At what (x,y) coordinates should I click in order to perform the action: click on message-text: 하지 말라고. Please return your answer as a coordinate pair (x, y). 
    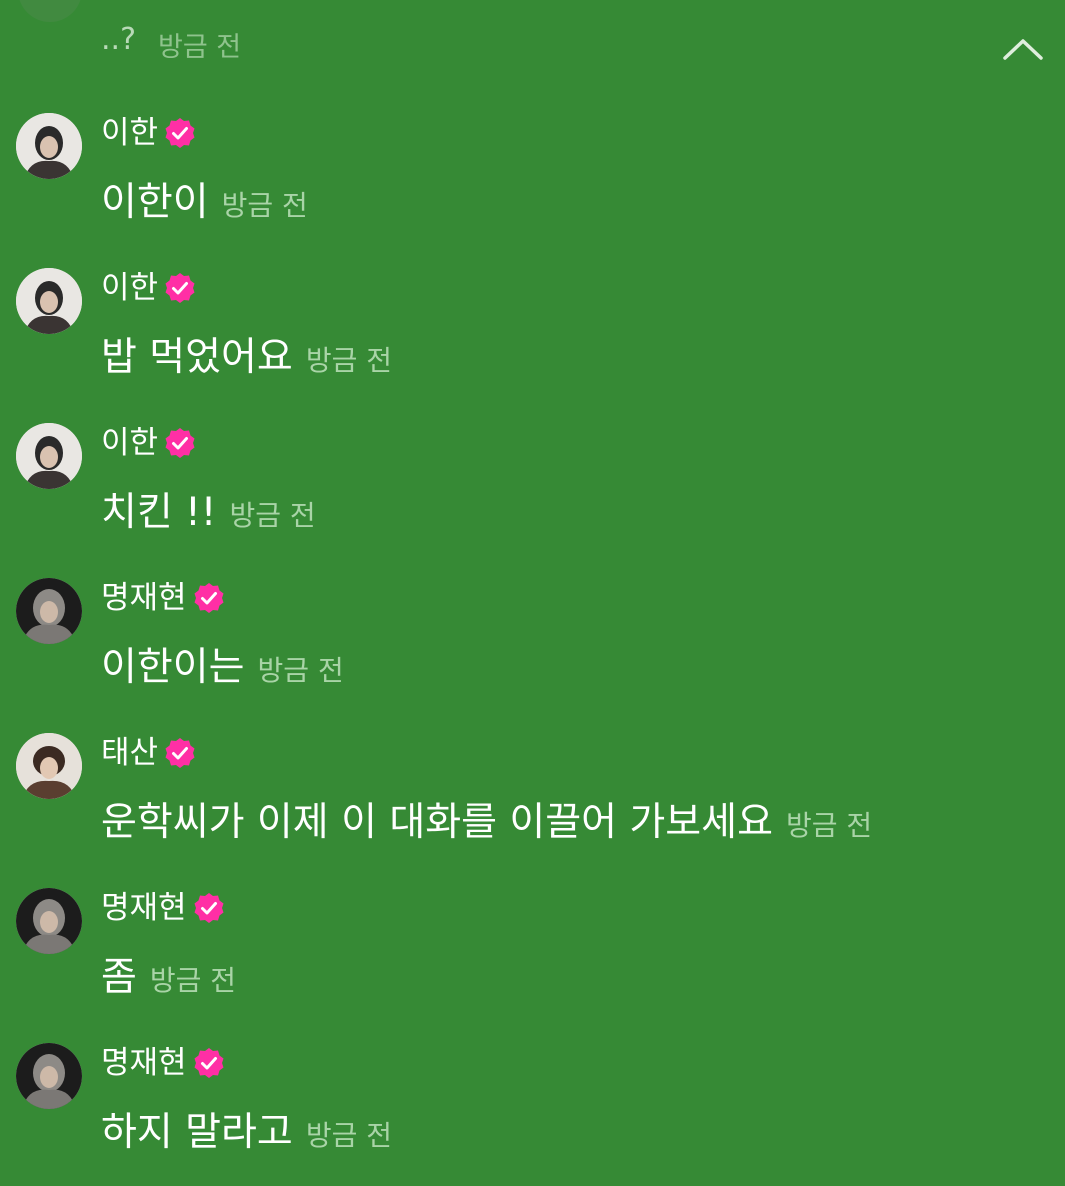
    Looking at the image, I should click on (197, 1132).